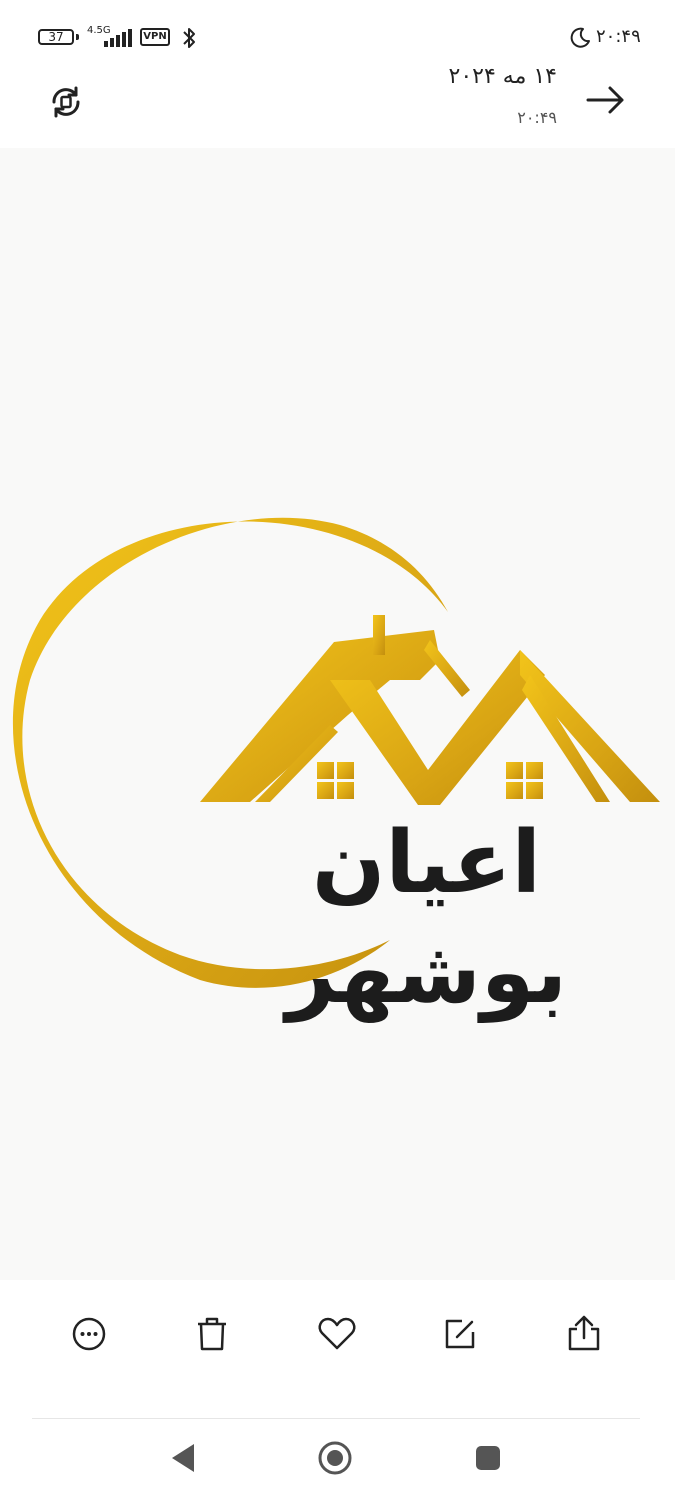 This screenshot has height=1500, width=675. I want to click on vpn-icon: VPN, so click(155, 37).